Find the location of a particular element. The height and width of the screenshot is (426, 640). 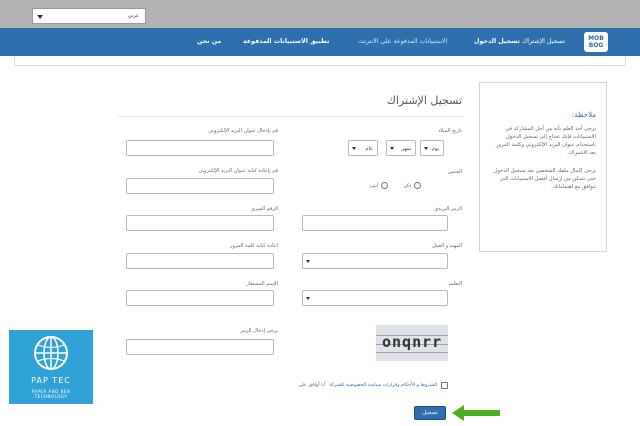

password-input is located at coordinates (200, 223).